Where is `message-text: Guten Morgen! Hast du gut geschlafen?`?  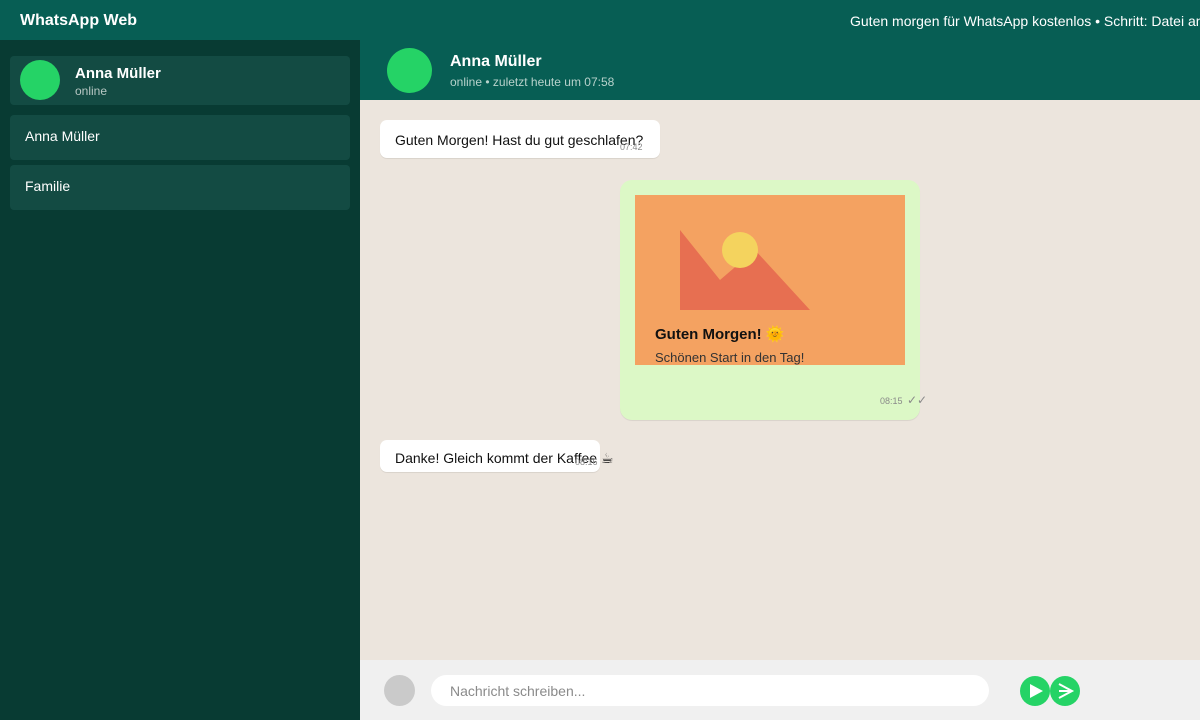
message-text: Guten Morgen! Hast du gut geschlafen? is located at coordinates (519, 140).